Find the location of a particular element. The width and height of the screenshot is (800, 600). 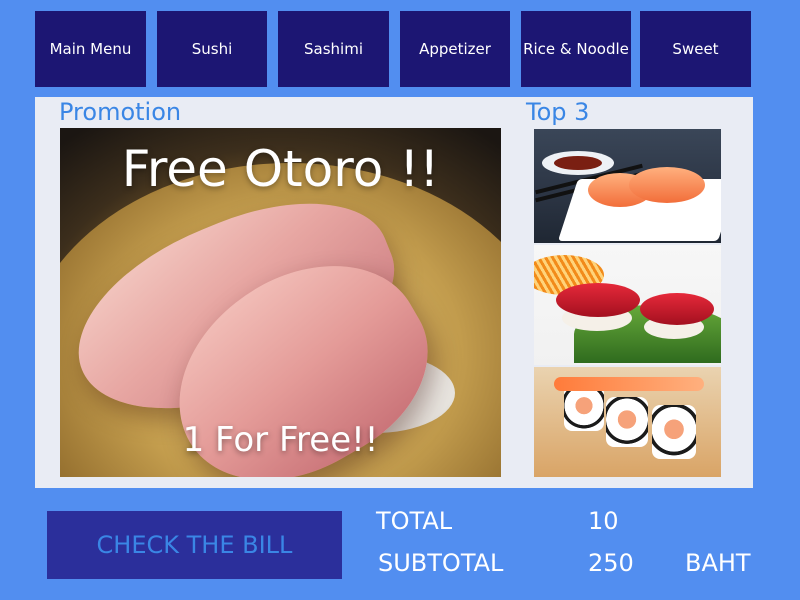

roe-shape is located at coordinates (629, 384).